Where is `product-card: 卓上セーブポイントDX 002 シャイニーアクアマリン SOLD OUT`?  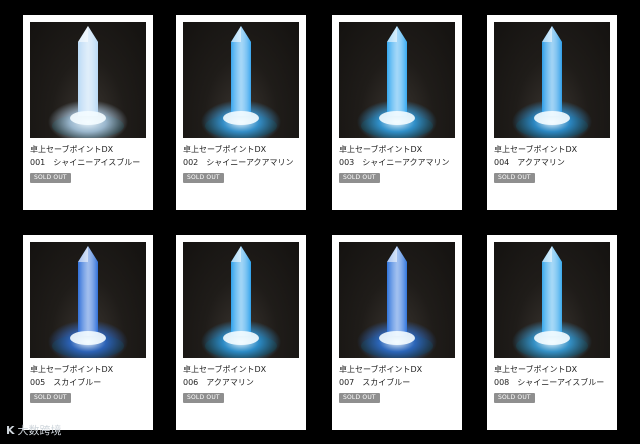
product-card: 卓上セーブポイントDX 002 シャイニーアクアマリン SOLD OUT is located at coordinates (241, 112).